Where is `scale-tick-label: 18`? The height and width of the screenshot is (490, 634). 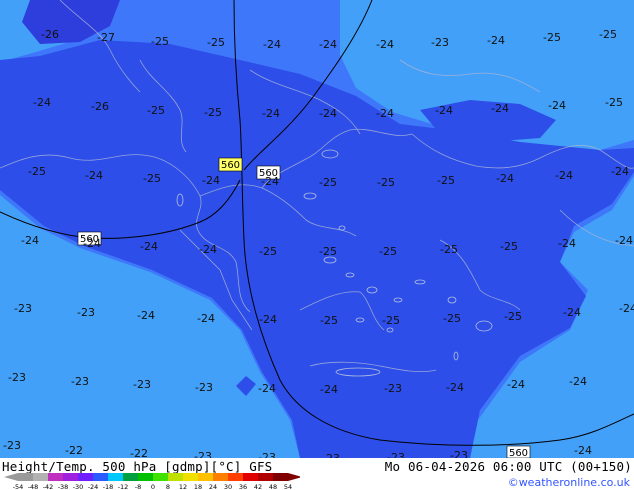
scale-tick-label: 18 is located at coordinates (198, 486).